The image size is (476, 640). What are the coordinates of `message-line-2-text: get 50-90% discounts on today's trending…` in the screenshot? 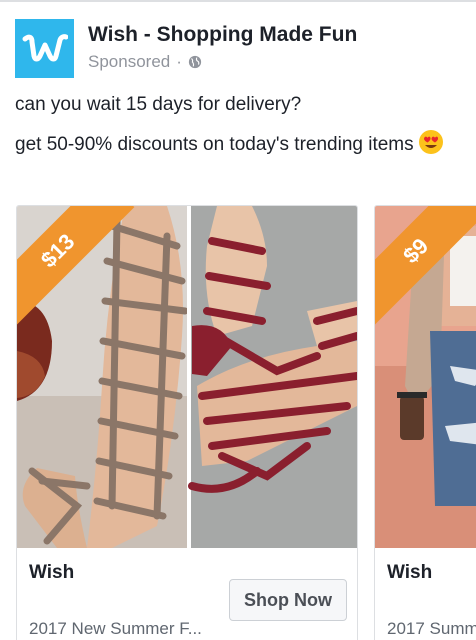 It's located at (214, 144).